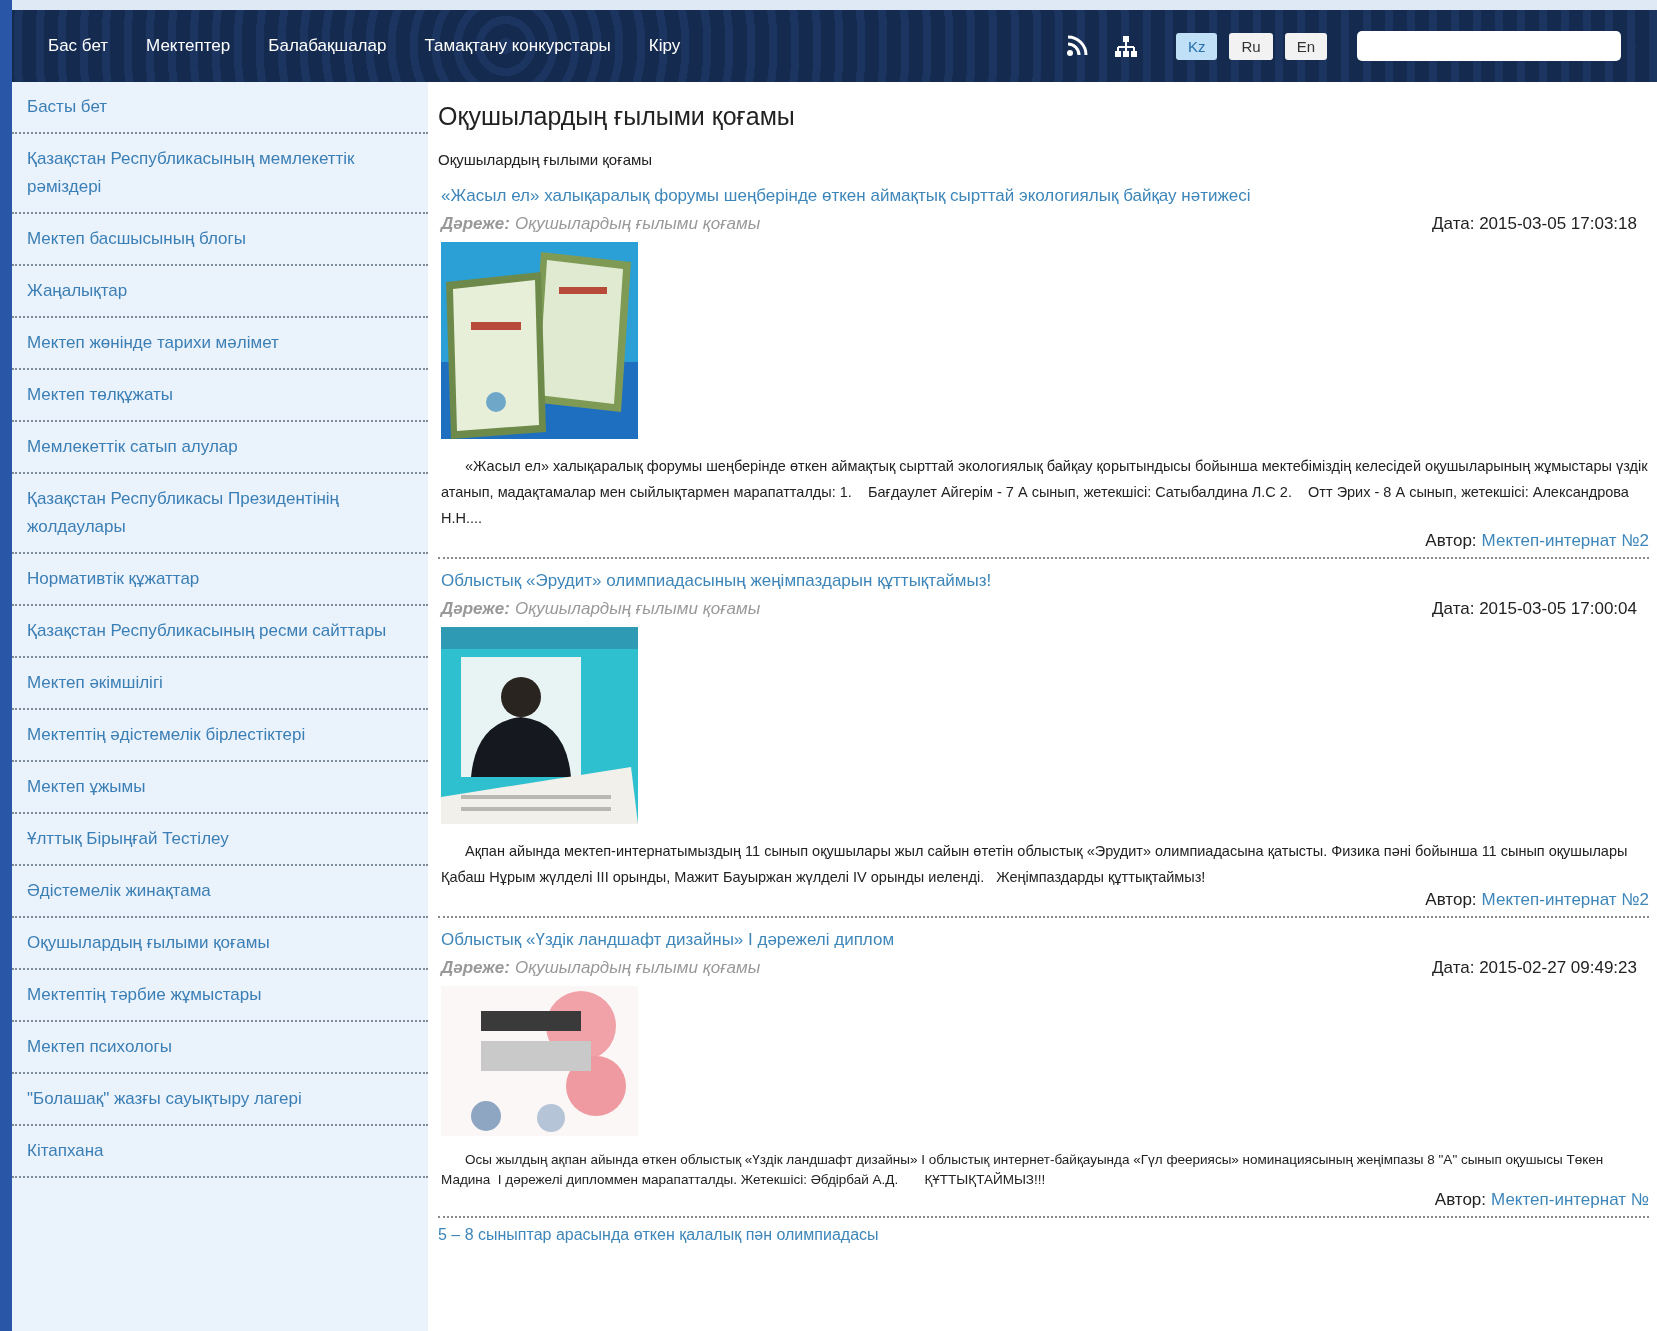  Describe the element at coordinates (1035, 864) in the screenshot. I see `article-text: Ақпан айында мектеп-интернатымыздың 11 сынып оқушылары жыл сайын өтетін облыстық «Эрудит» олимпиадасына қатысты. Физика пәні бойынша 11 сынып оқушылары Қабаш Нұрым жүлделі ІІІ орынды, Мажит Бауыржан жүлделі ІV орынды иеленді. Жеңімпаздарды құттықтаймыз!` at that location.